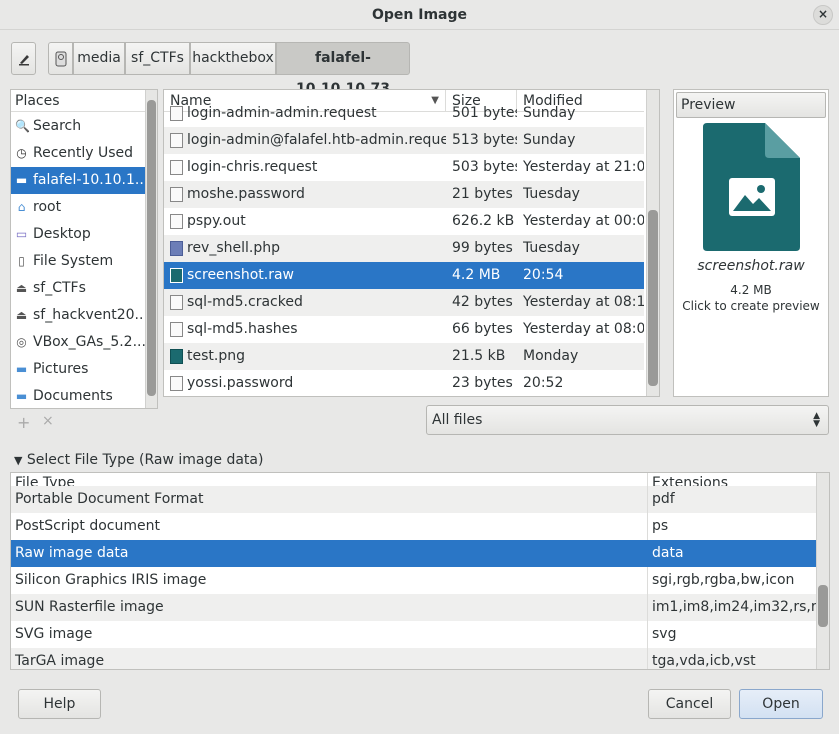 This screenshot has height=734, width=839. What do you see at coordinates (751, 290) in the screenshot?
I see `preview-file-size: 4.2 MB` at bounding box center [751, 290].